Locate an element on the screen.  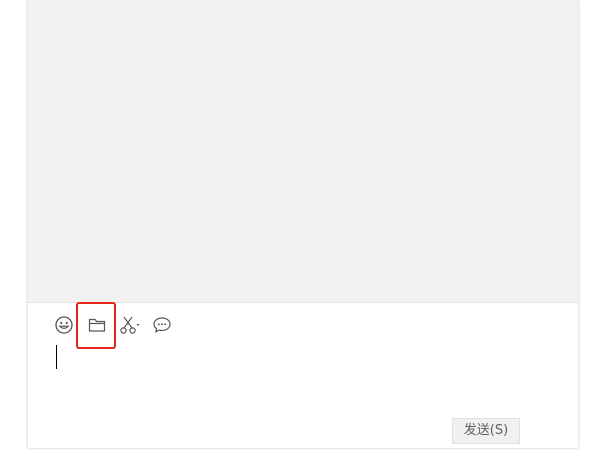
screenshot-button is located at coordinates (130, 325).